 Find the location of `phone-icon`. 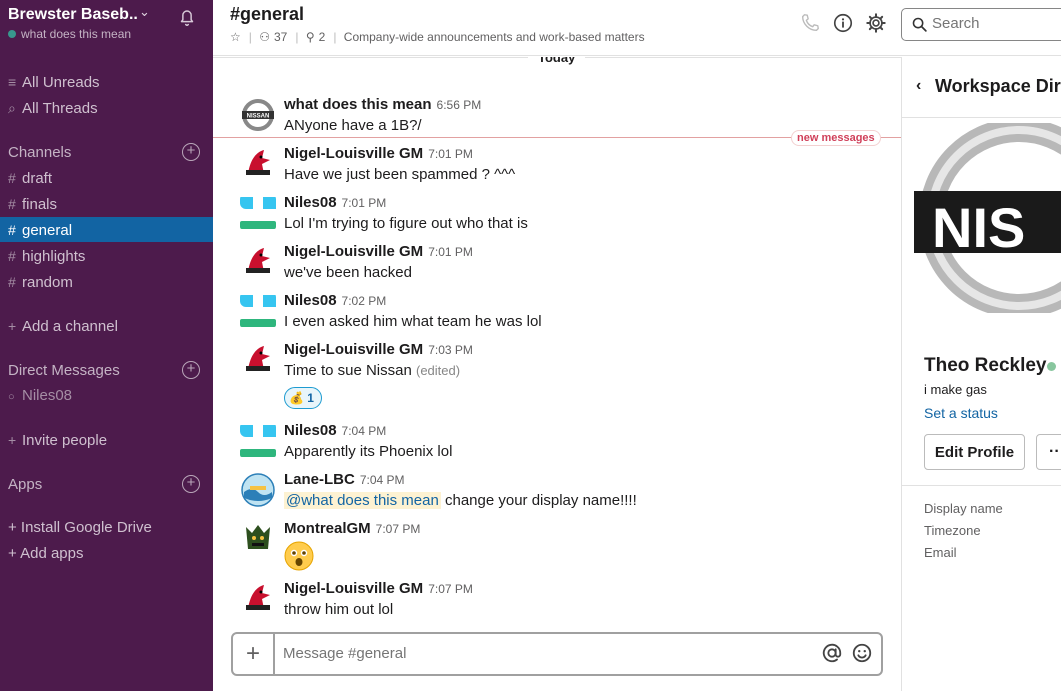

phone-icon is located at coordinates (810, 23).